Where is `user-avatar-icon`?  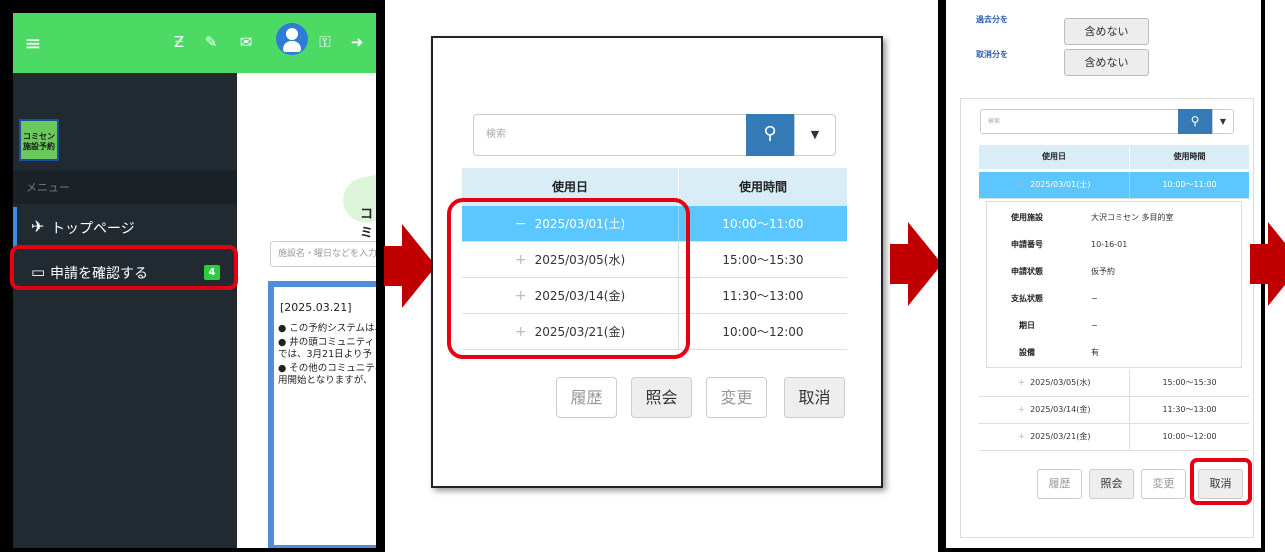 user-avatar-icon is located at coordinates (292, 39).